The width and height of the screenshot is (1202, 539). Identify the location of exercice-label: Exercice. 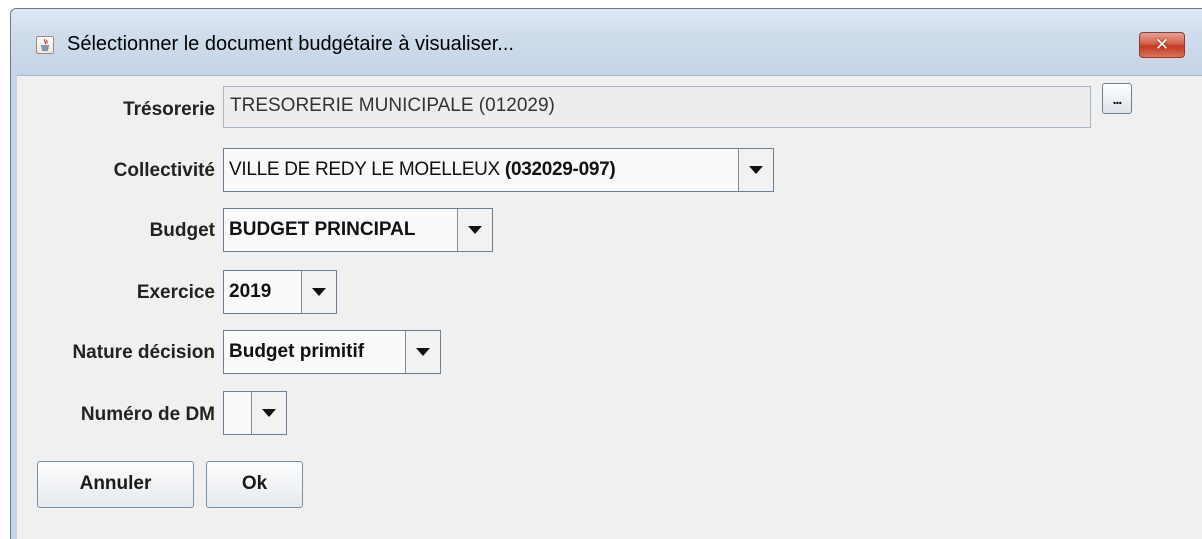
(175, 292).